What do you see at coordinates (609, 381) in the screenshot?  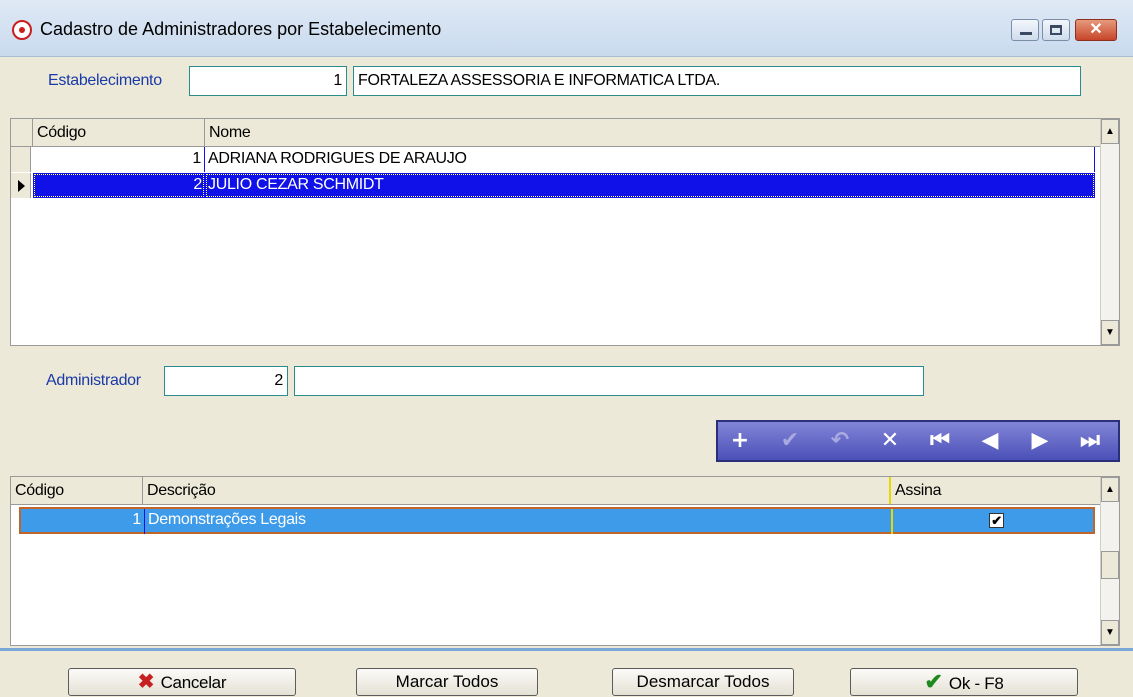 I see `administrador-name-field` at bounding box center [609, 381].